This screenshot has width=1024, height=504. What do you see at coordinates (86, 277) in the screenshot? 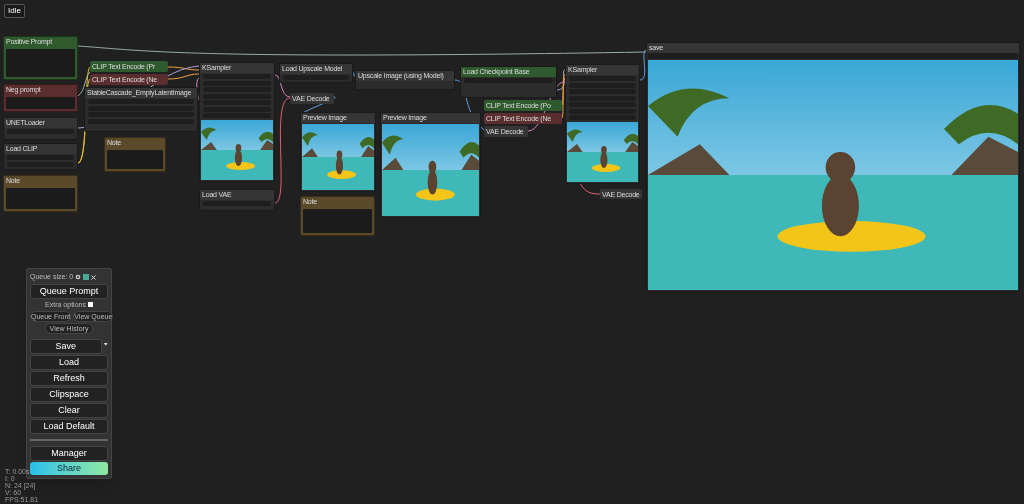
I see `image-icon` at bounding box center [86, 277].